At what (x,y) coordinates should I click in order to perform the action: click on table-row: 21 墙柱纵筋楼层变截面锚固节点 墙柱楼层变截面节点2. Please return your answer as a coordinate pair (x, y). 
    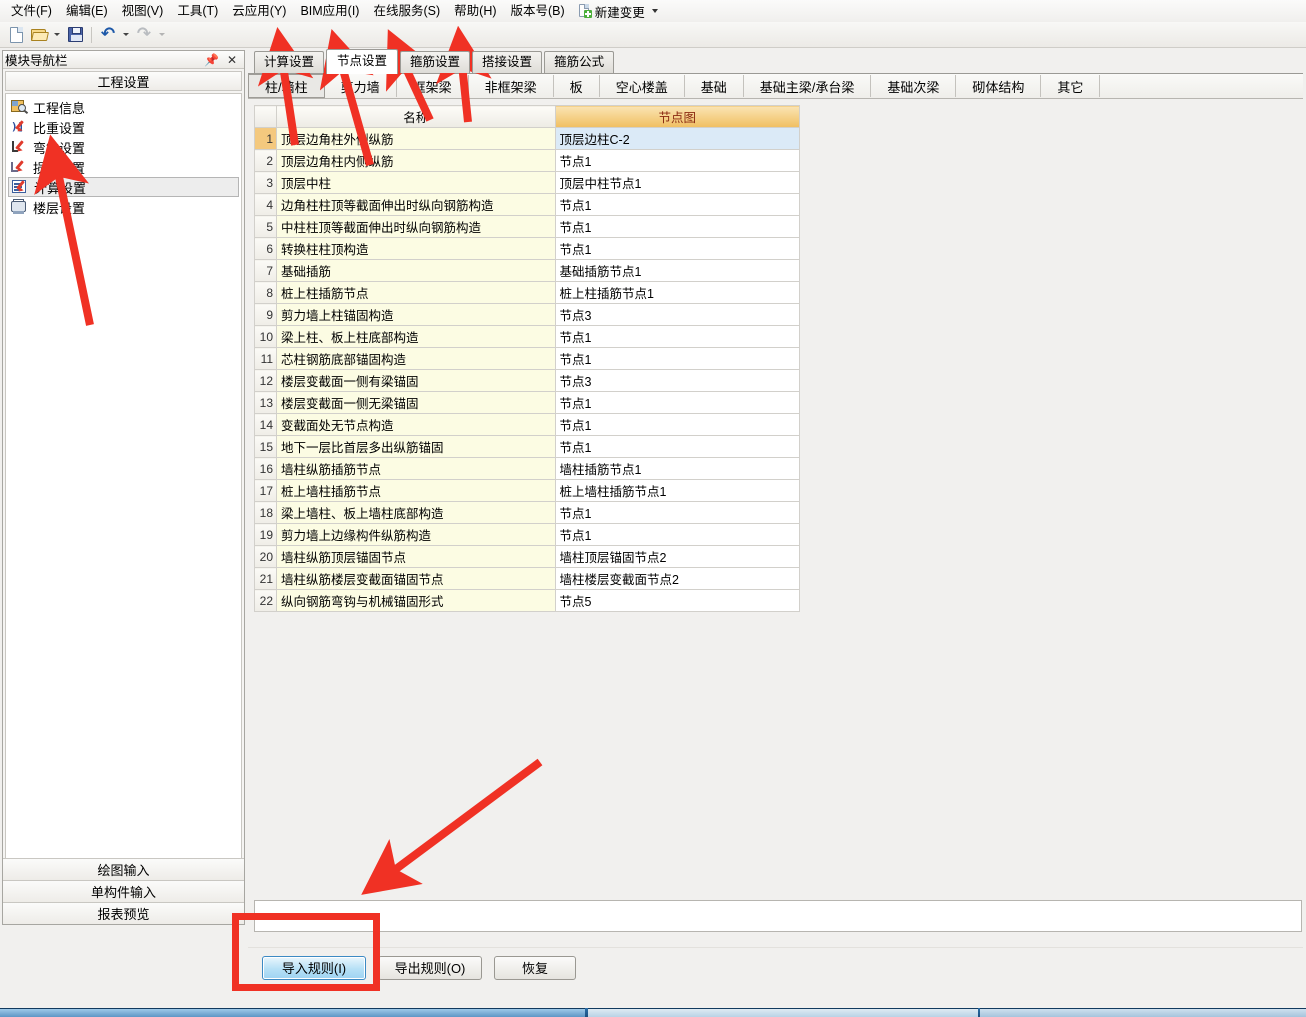
    Looking at the image, I should click on (527, 578).